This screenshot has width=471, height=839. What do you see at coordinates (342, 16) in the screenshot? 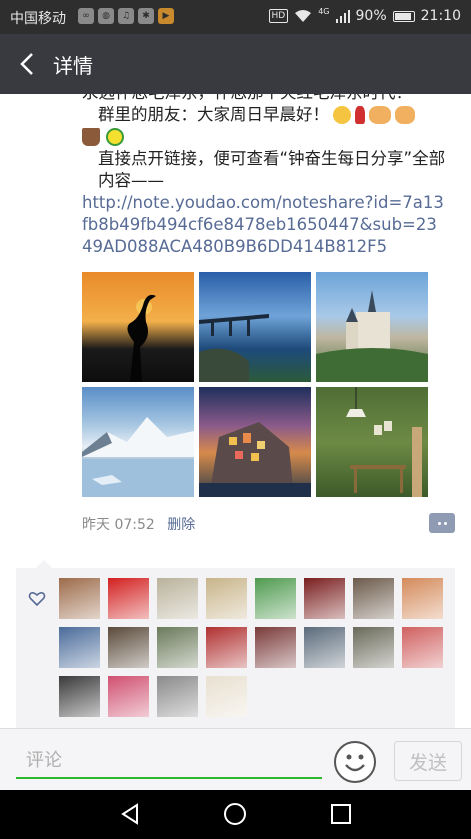
I see `signal-icon` at bounding box center [342, 16].